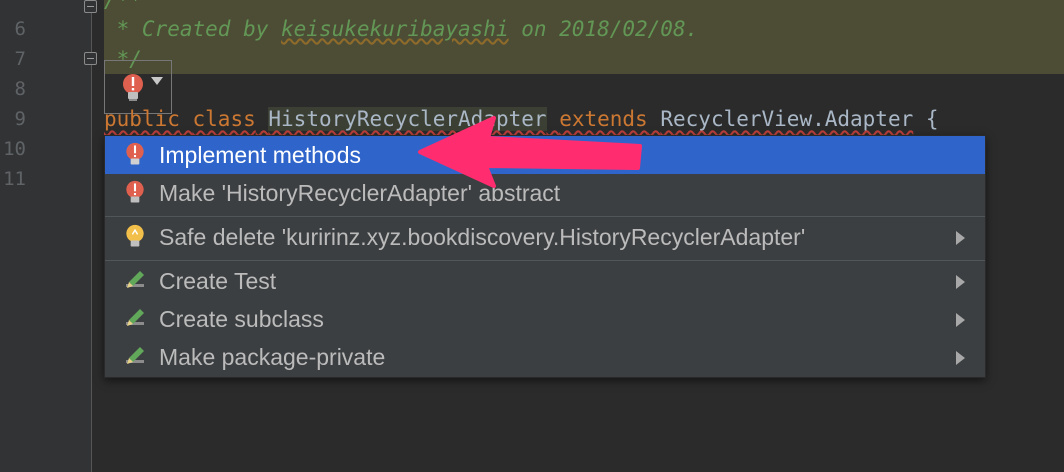  What do you see at coordinates (20, 119) in the screenshot?
I see `line-number: 9` at bounding box center [20, 119].